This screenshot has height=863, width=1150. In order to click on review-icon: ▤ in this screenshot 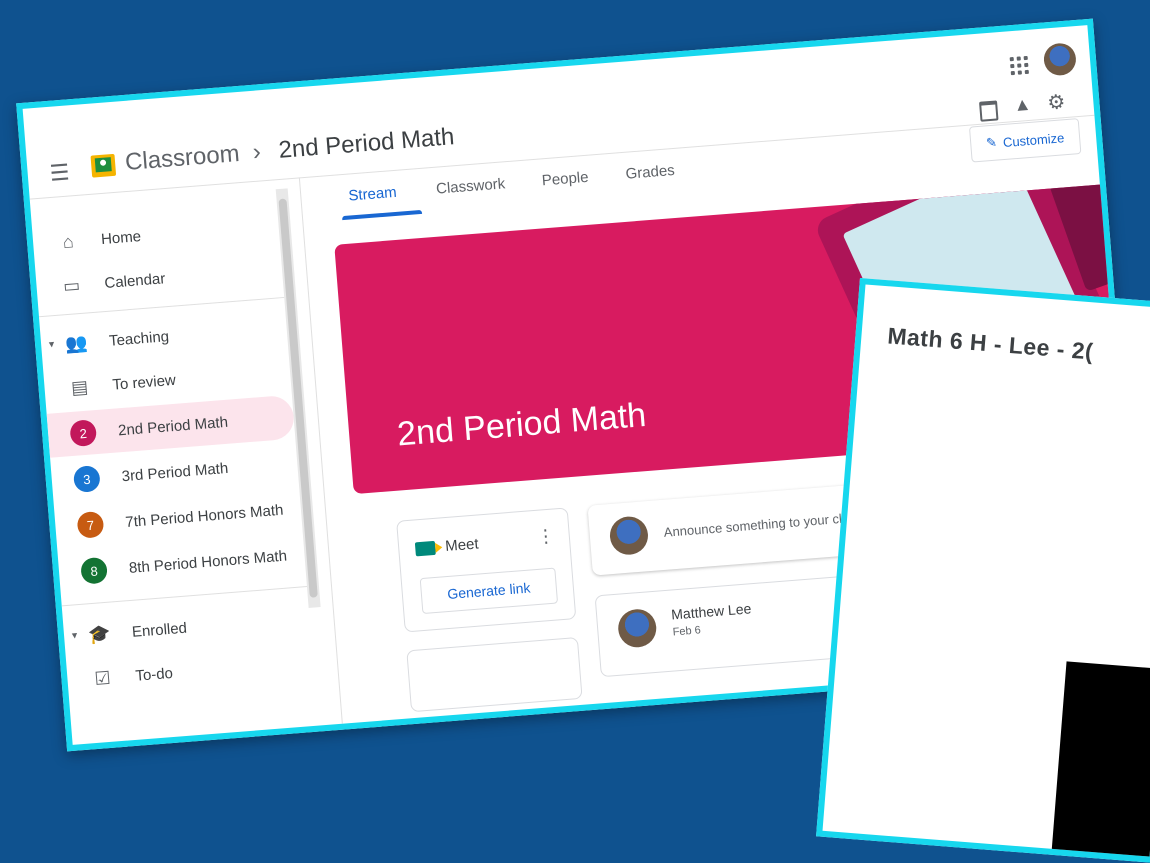, I will do `click(79, 387)`.